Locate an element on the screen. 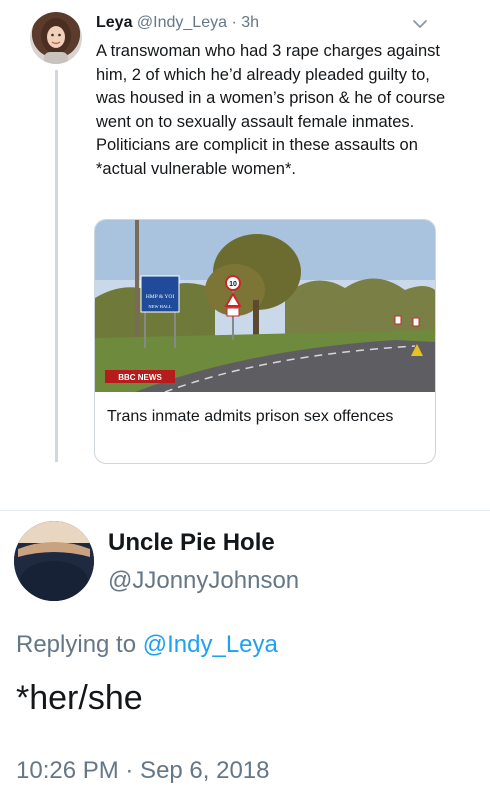 The height and width of the screenshot is (810, 490). road-sign-photo-icon: HMP & YOI NEW HALL 10 BBC NEWS is located at coordinates (265, 306).